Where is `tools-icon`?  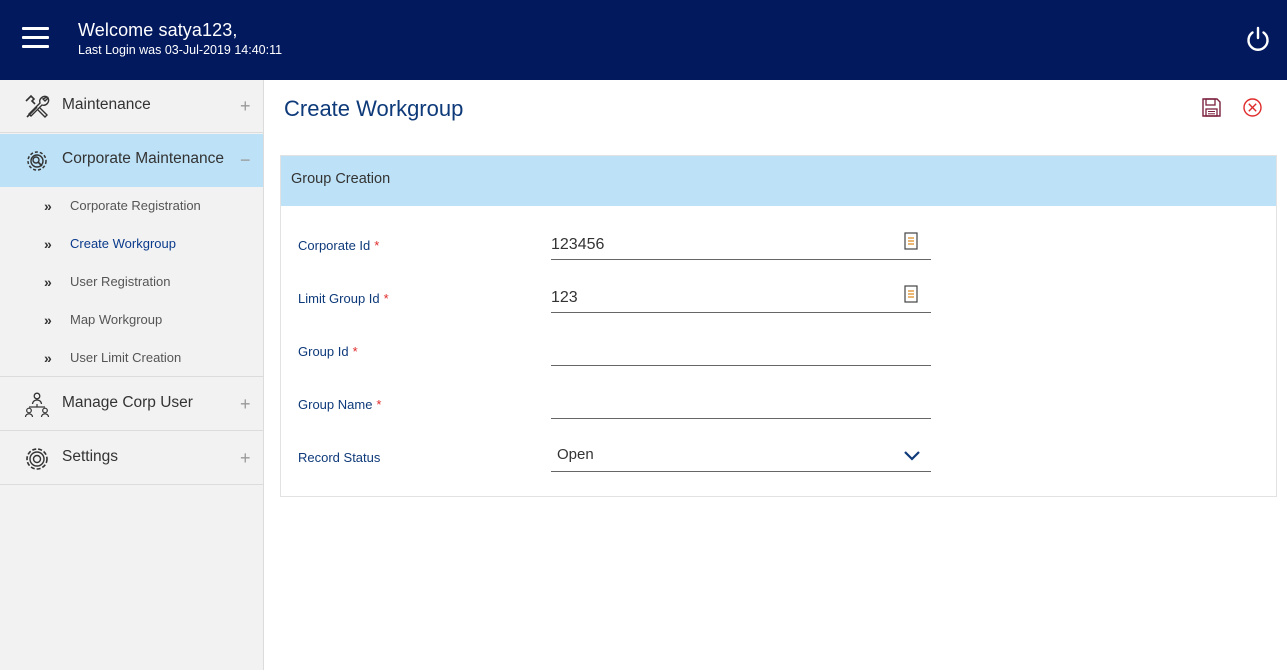 tools-icon is located at coordinates (37, 106).